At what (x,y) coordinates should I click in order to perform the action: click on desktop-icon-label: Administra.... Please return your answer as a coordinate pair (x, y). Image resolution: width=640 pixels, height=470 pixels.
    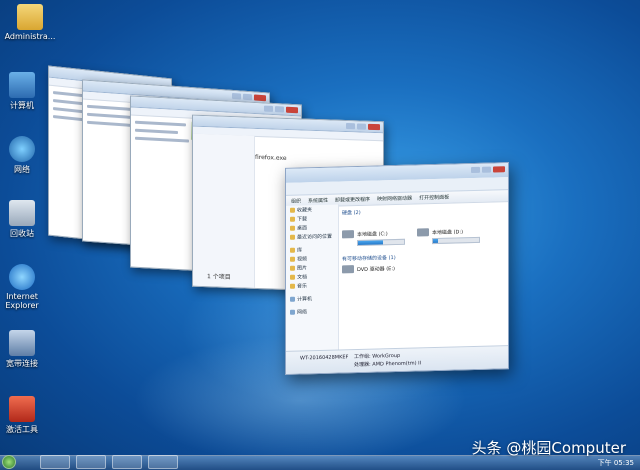
    Looking at the image, I should click on (30, 36).